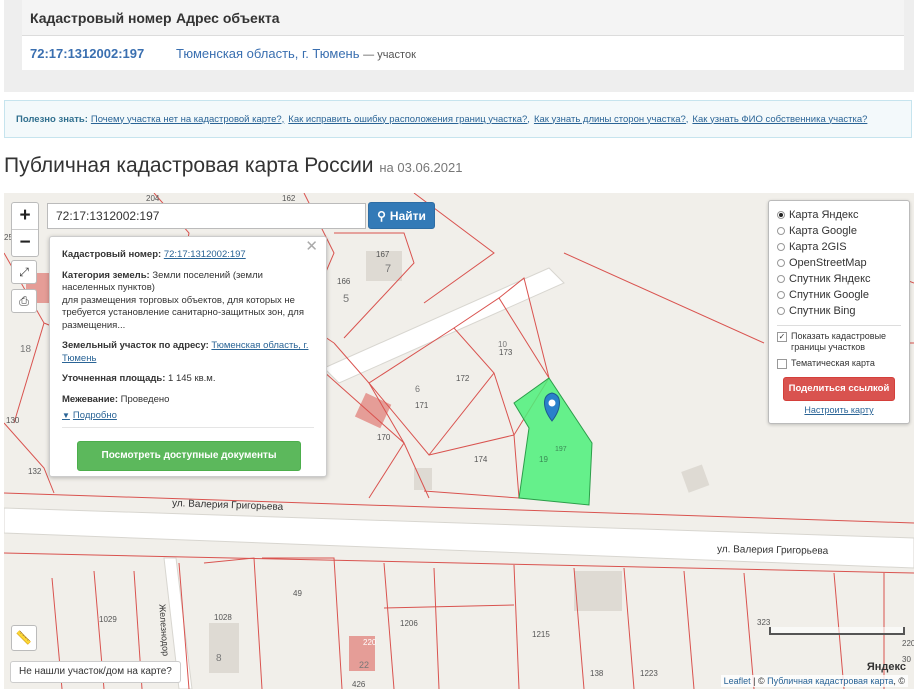 Image resolution: width=916 pixels, height=697 pixels. Describe the element at coordinates (839, 410) in the screenshot. I see `configure-map-link: Настроить карту` at that location.